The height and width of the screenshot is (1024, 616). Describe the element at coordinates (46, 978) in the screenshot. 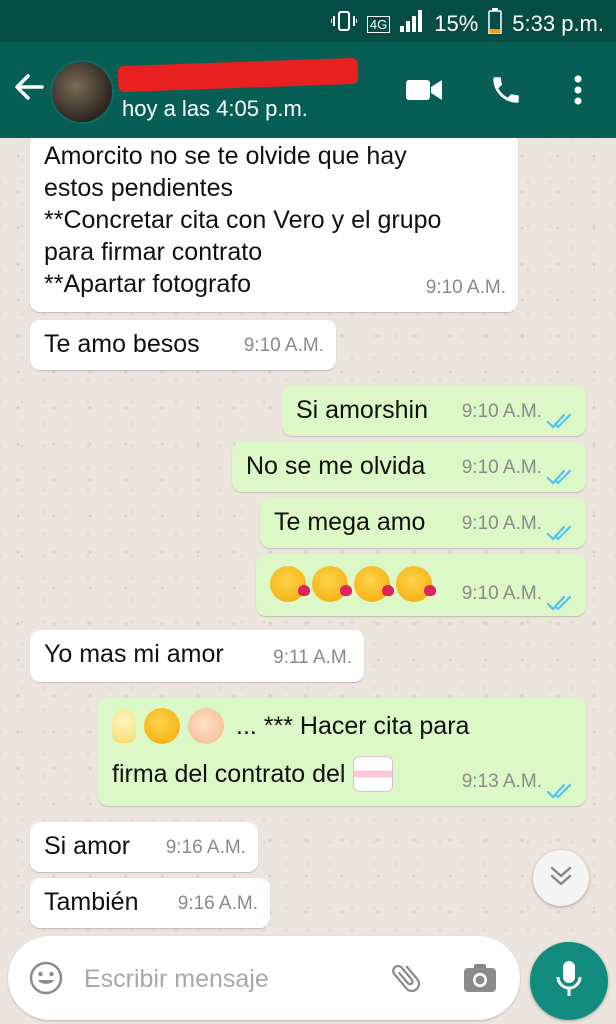

I see `emoji-icon` at that location.